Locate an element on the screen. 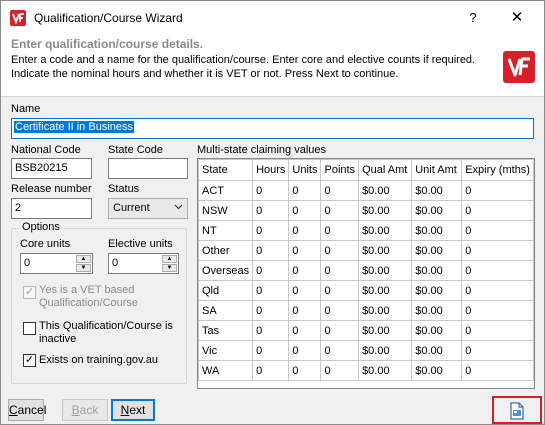  core-units-down-icon: ▼ is located at coordinates (83, 268).